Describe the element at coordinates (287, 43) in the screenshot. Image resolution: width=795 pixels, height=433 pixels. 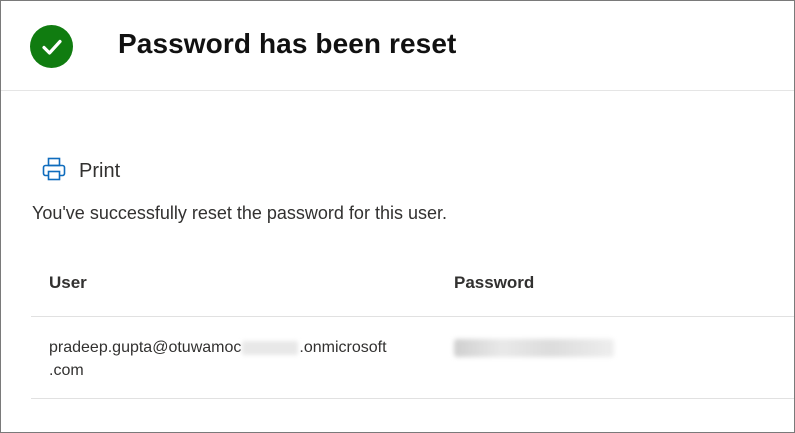
I see `page-title: Password has been reset` at that location.